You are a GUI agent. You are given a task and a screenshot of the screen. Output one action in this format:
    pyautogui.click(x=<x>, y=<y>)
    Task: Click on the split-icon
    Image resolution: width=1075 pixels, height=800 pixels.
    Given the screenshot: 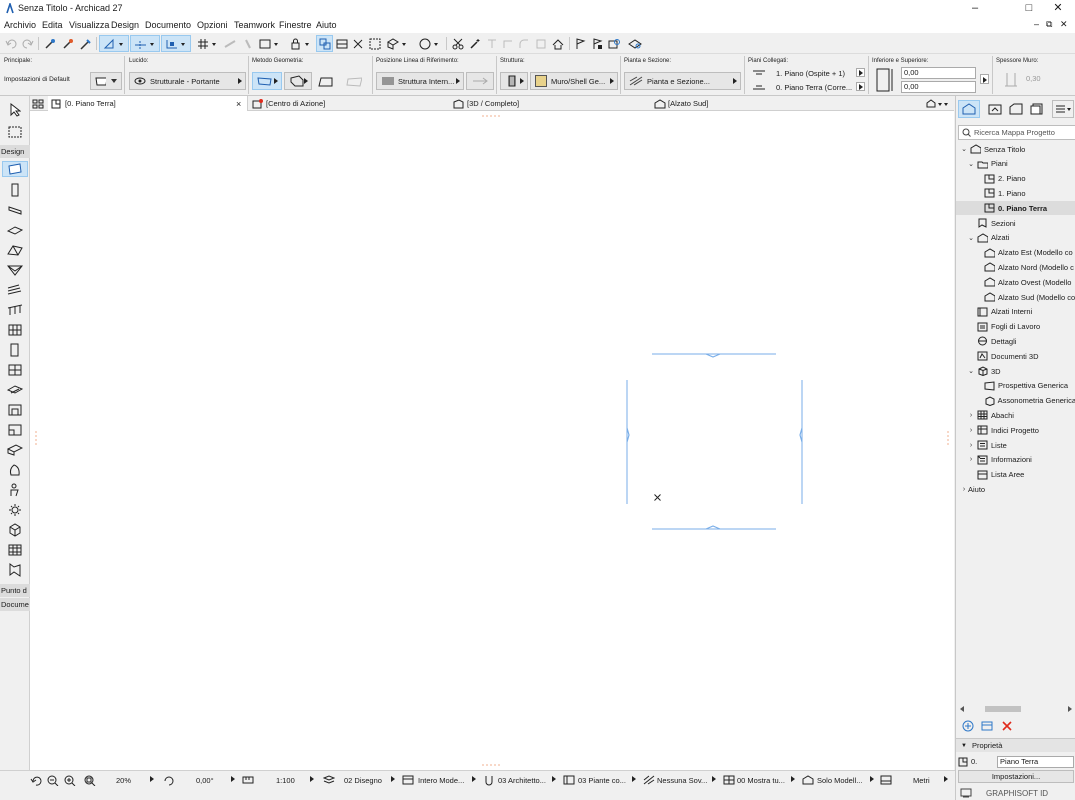 What is the action you would take?
    pyautogui.click(x=541, y=43)
    